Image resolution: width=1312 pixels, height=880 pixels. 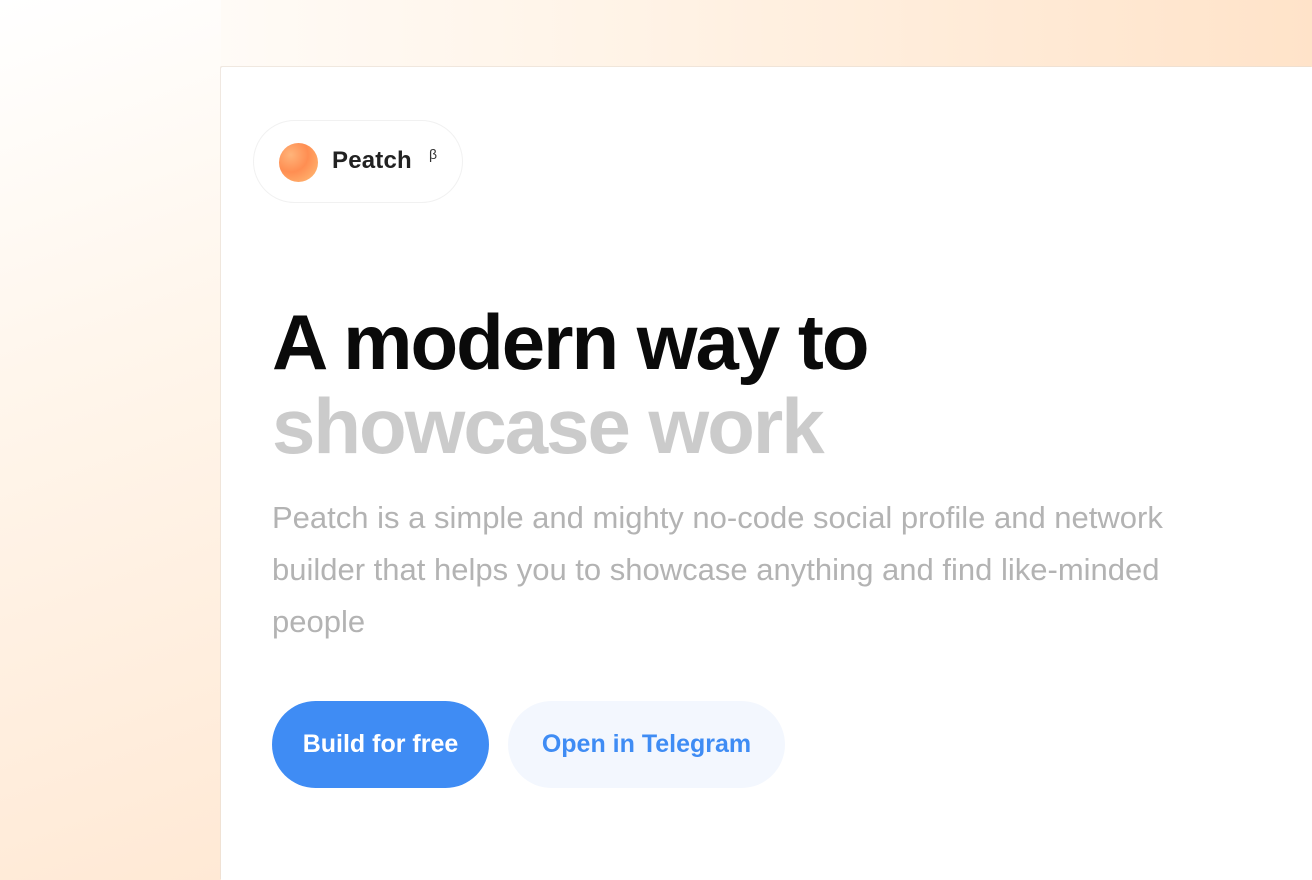 I want to click on hero-headline-line1: A modern way to, so click(x=571, y=342).